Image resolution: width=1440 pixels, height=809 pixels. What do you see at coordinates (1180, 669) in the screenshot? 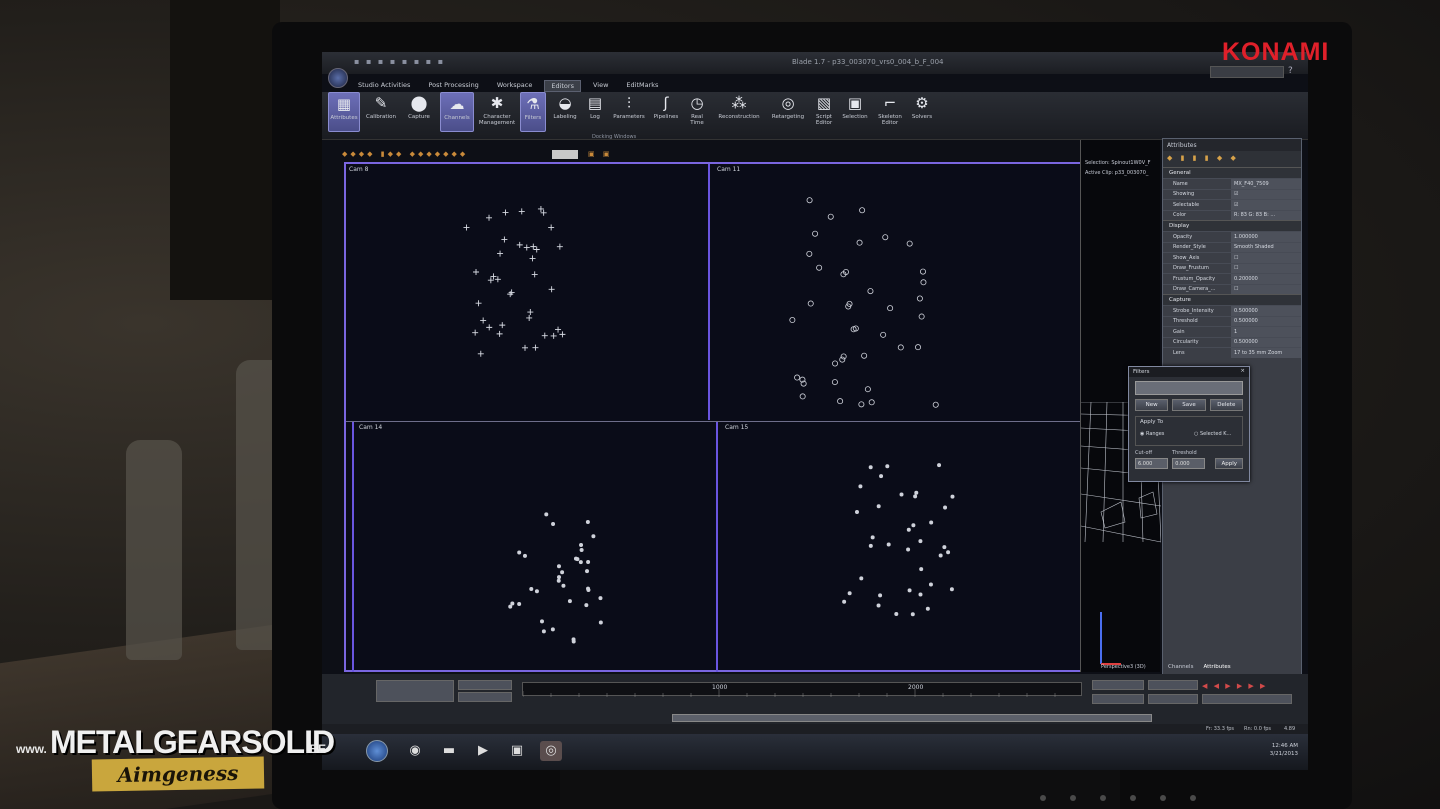
I see `tab-channels: Channels` at bounding box center [1180, 669].